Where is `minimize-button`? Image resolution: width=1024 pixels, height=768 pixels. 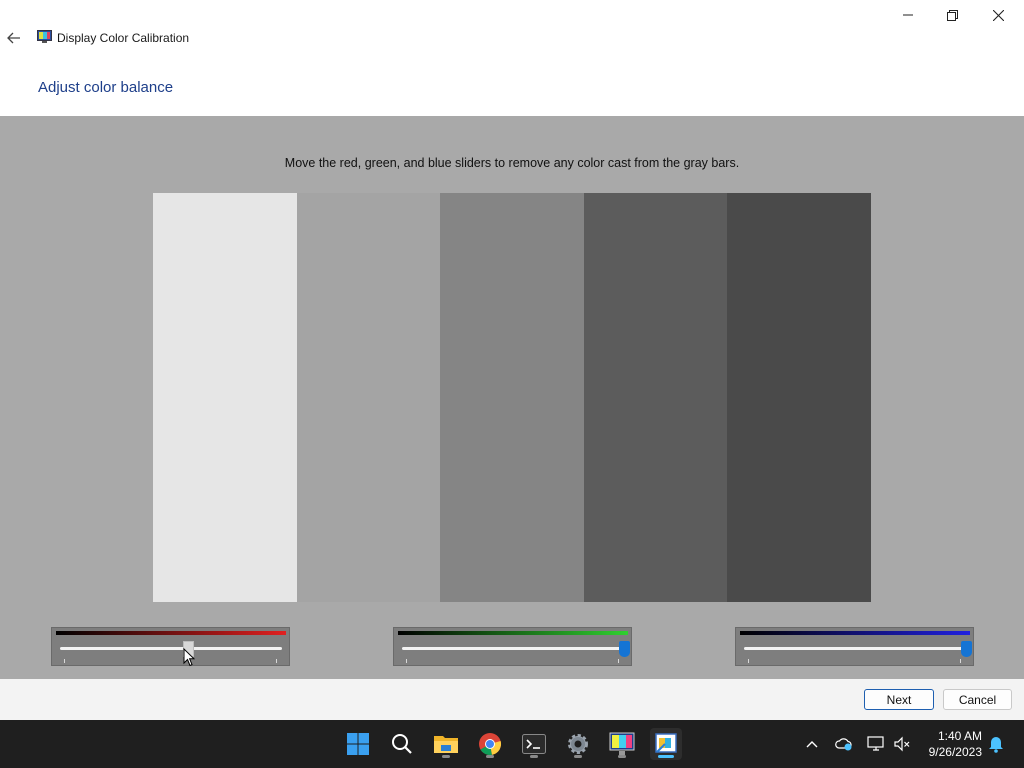 minimize-button is located at coordinates (908, 15).